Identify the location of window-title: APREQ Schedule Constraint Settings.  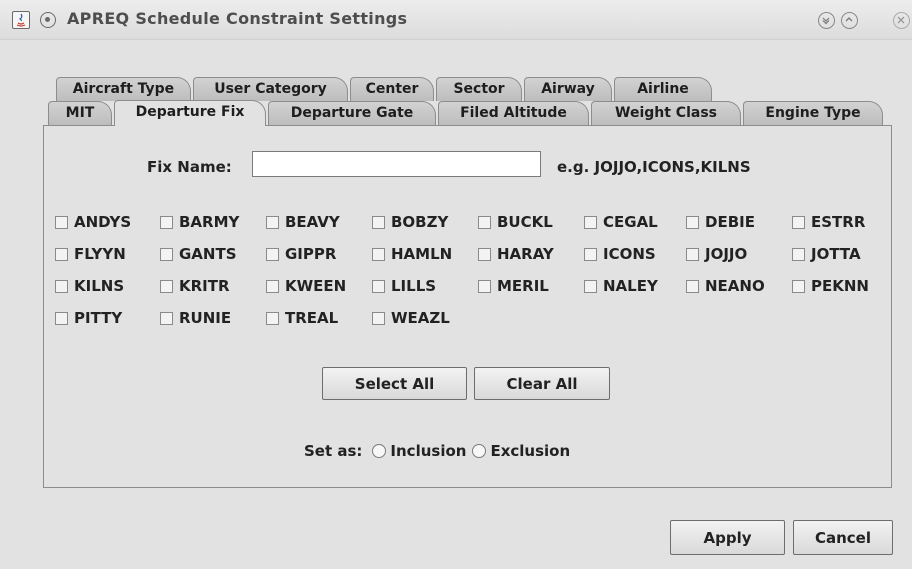
(237, 18).